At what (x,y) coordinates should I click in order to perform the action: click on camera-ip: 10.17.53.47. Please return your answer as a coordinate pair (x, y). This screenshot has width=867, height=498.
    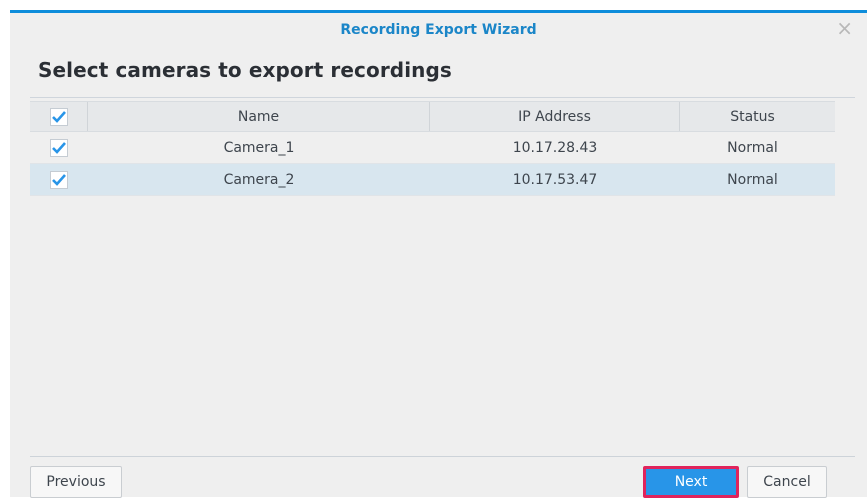
    Looking at the image, I should click on (555, 179).